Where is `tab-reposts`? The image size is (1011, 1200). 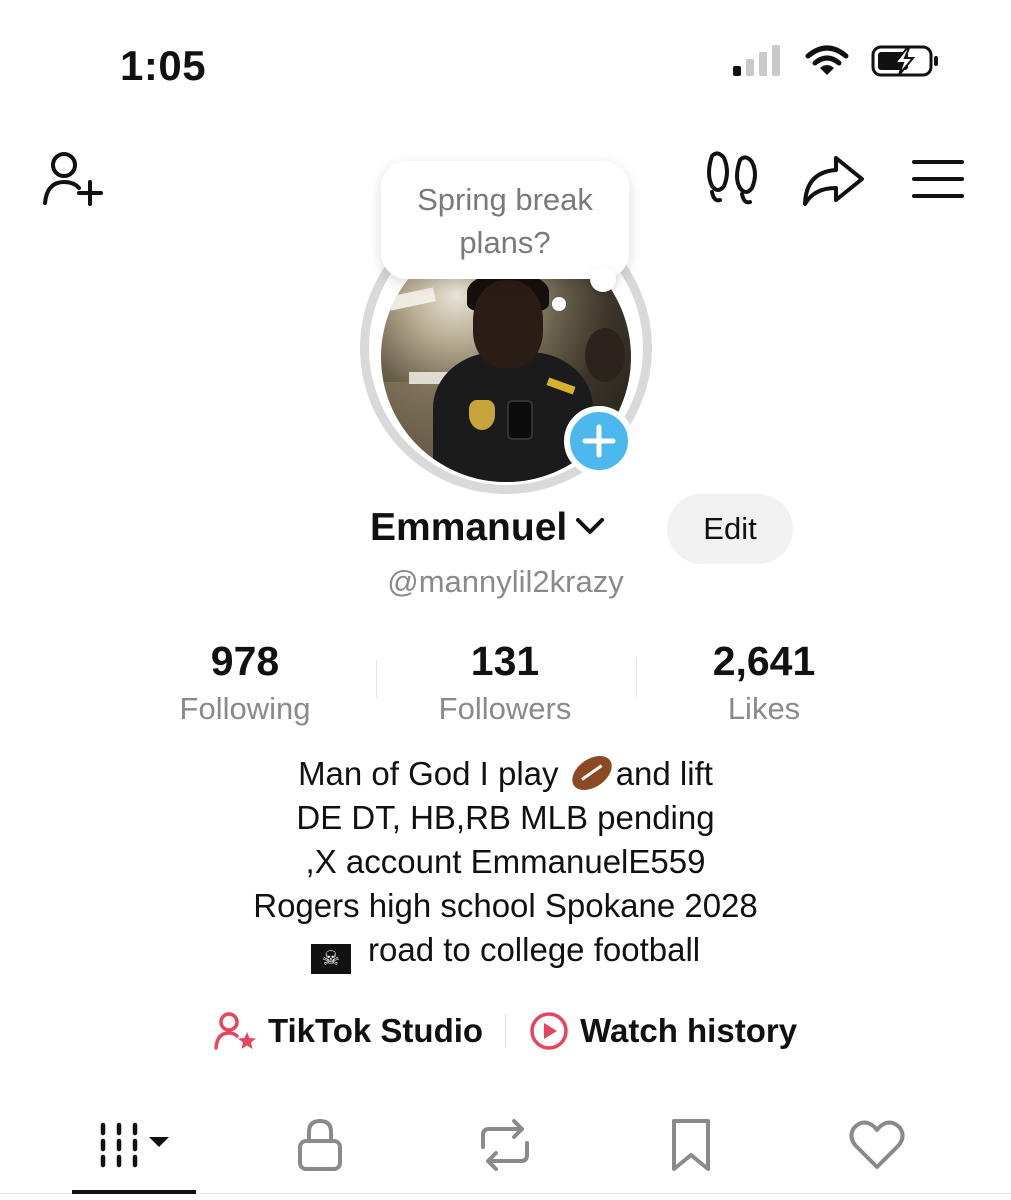
tab-reposts is located at coordinates (505, 1145).